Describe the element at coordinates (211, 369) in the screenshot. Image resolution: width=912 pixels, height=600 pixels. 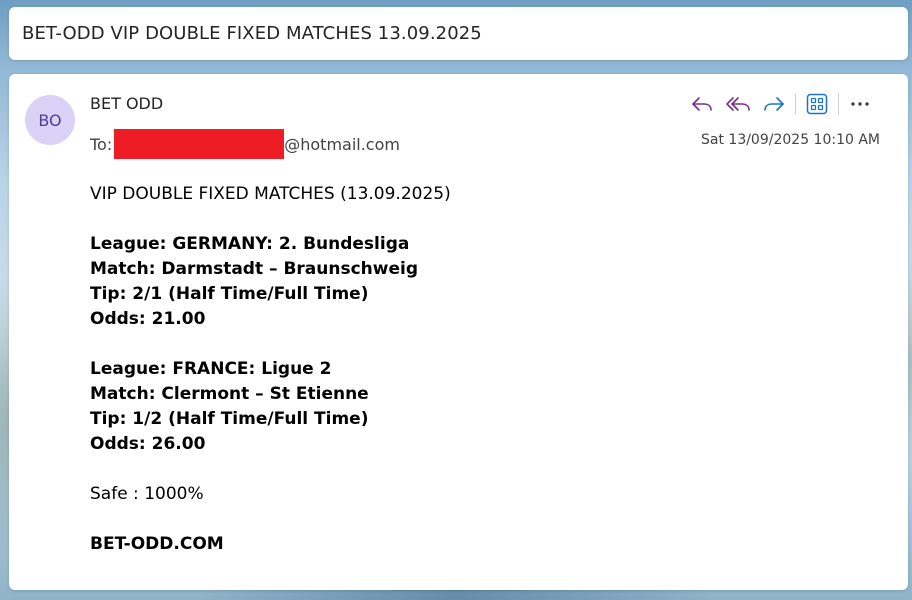
I see `match-league: League: FRANCE: Ligue 2` at that location.